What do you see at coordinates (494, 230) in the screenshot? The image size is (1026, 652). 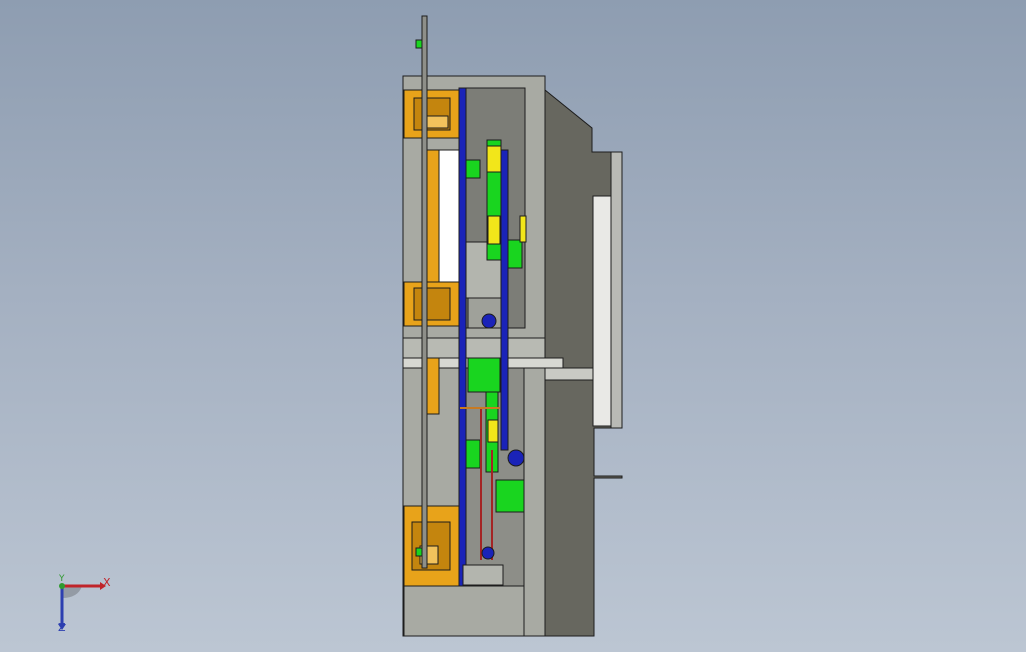 I see `yellow-part-right` at bounding box center [494, 230].